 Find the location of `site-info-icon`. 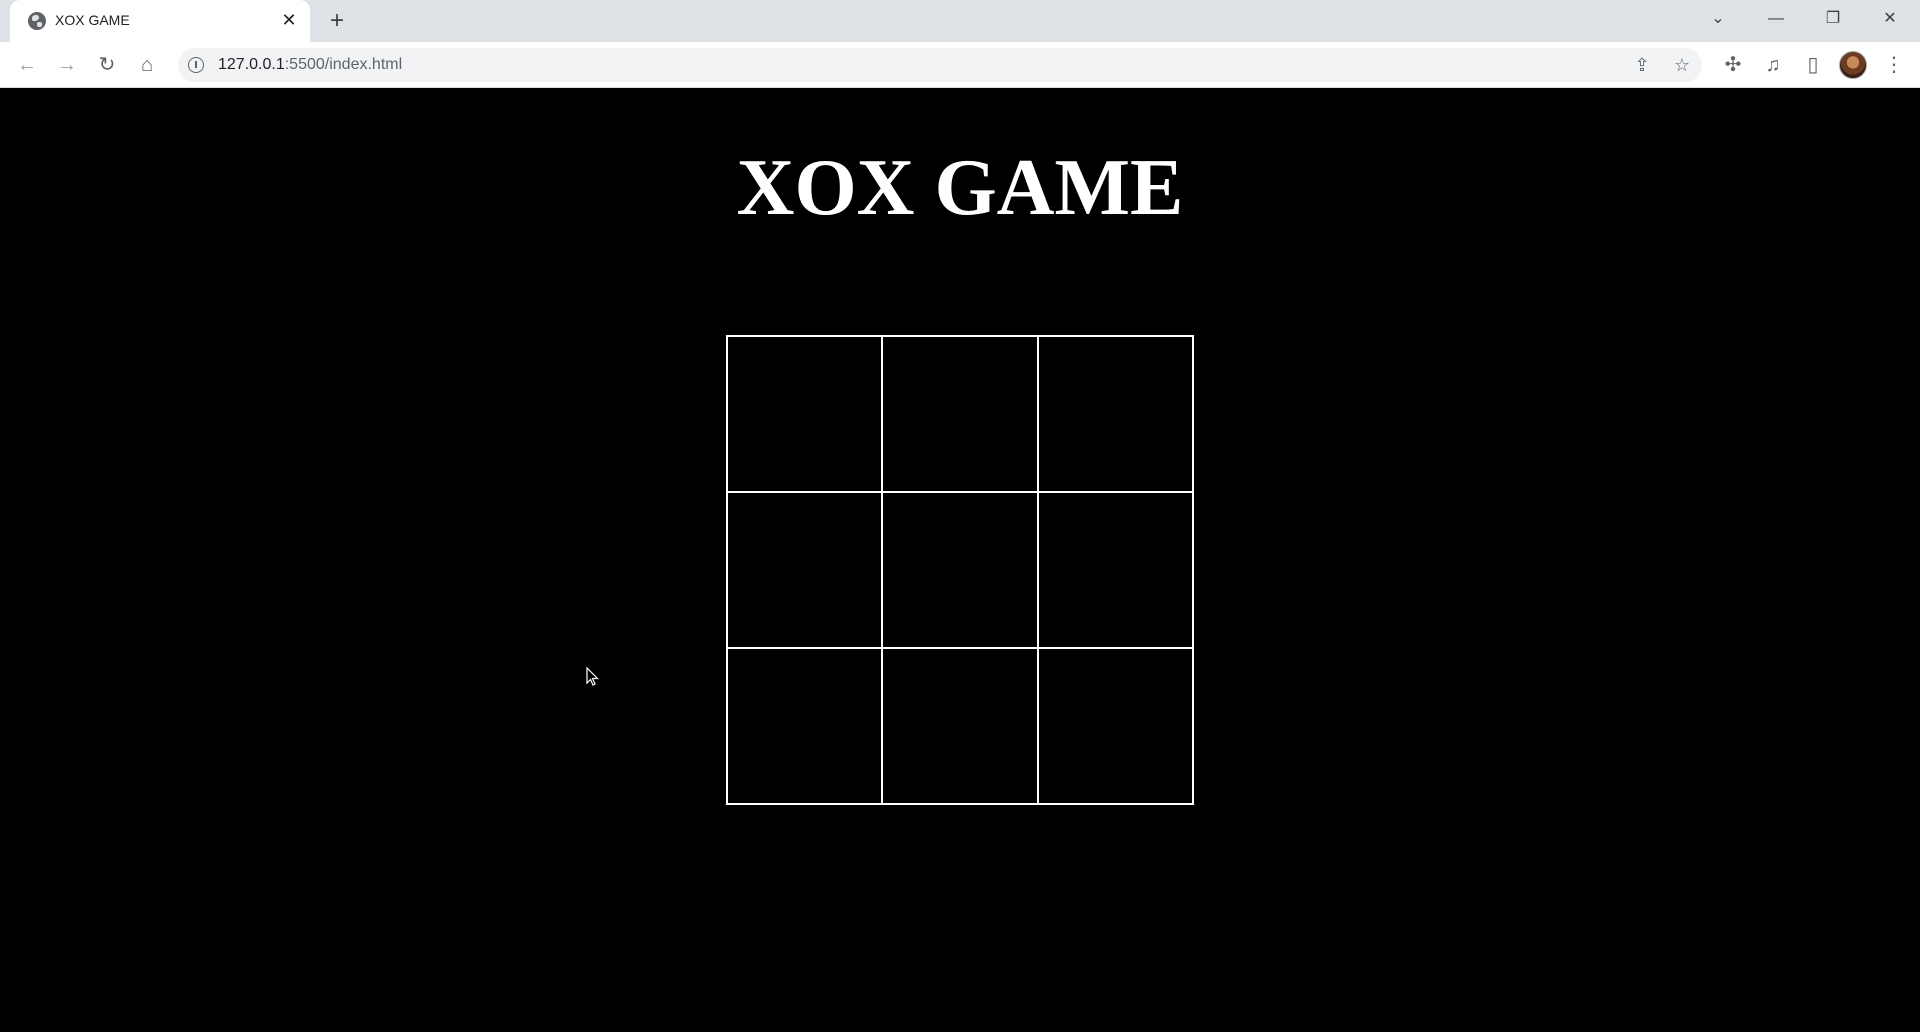

site-info-icon is located at coordinates (196, 65).